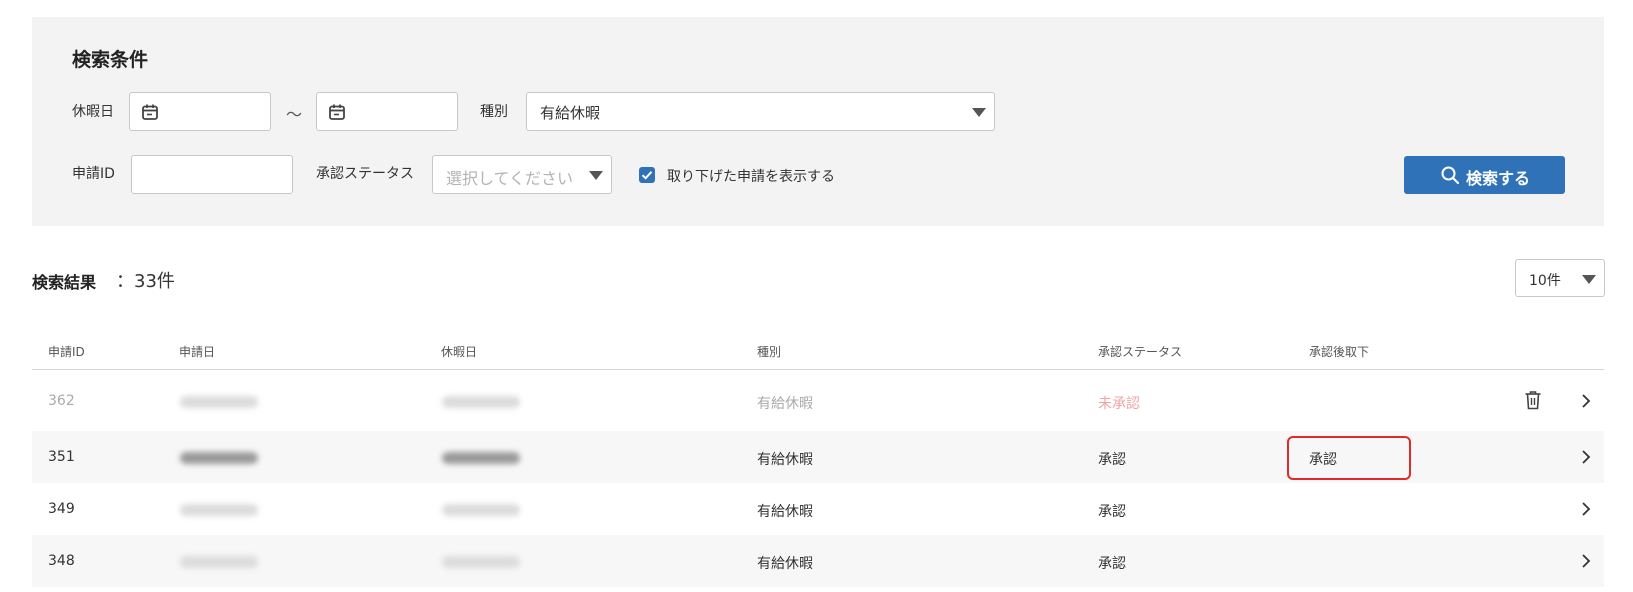  Describe the element at coordinates (769, 352) in the screenshot. I see `column-header-type: 種別` at that location.